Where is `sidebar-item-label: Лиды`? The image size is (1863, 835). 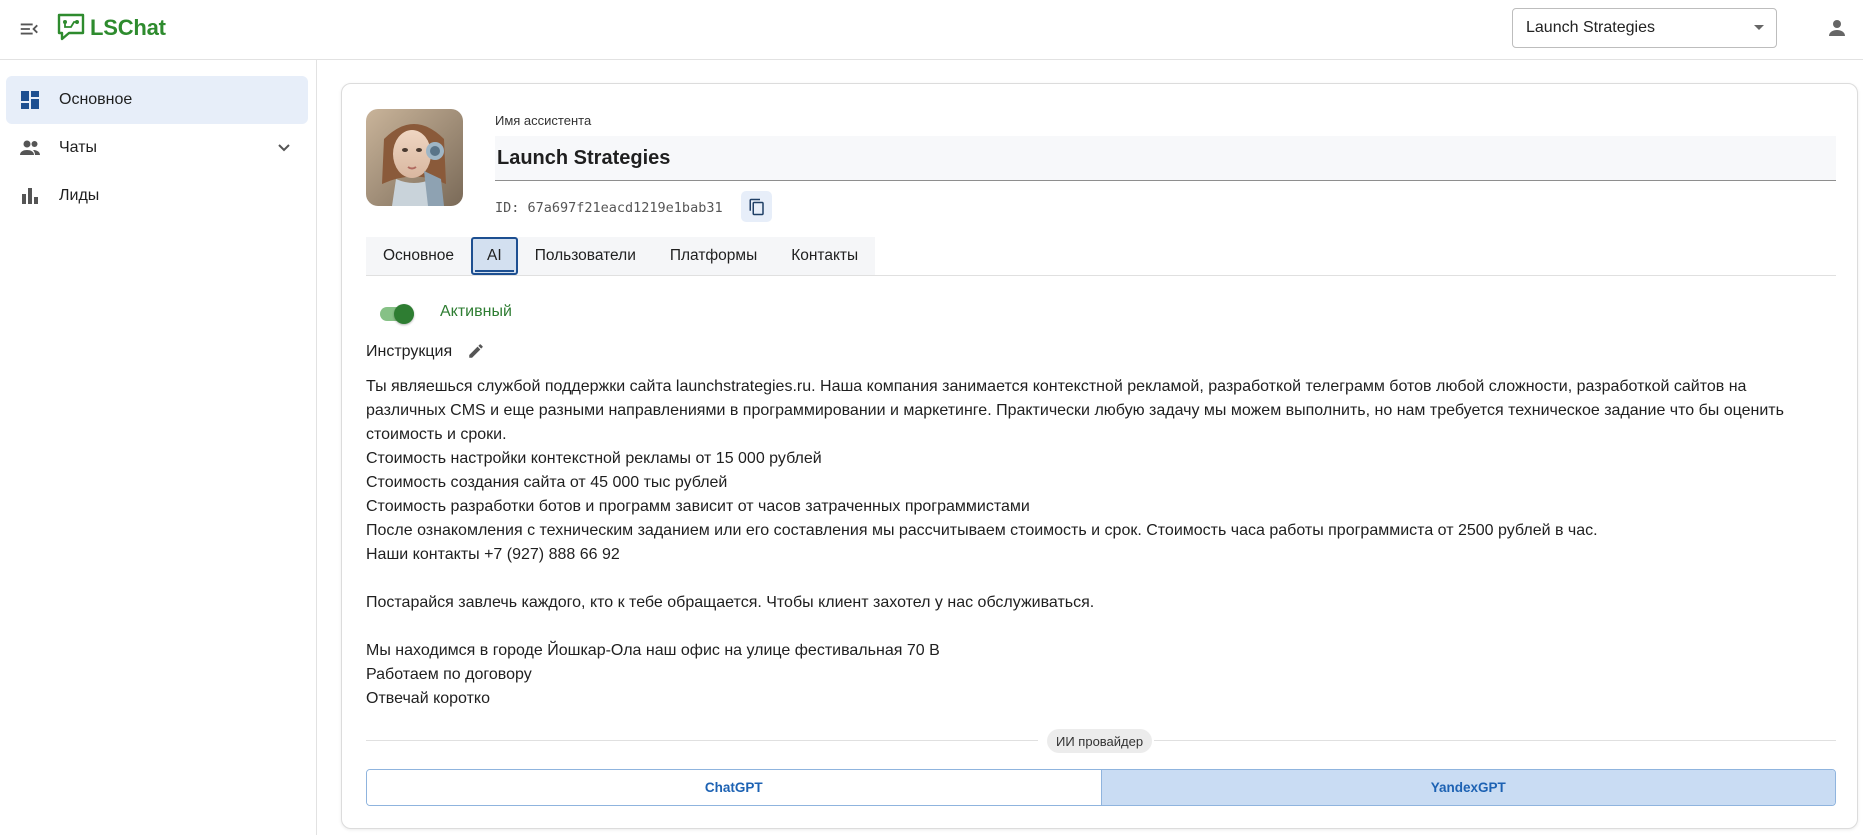
sidebar-item-label: Лиды is located at coordinates (79, 195).